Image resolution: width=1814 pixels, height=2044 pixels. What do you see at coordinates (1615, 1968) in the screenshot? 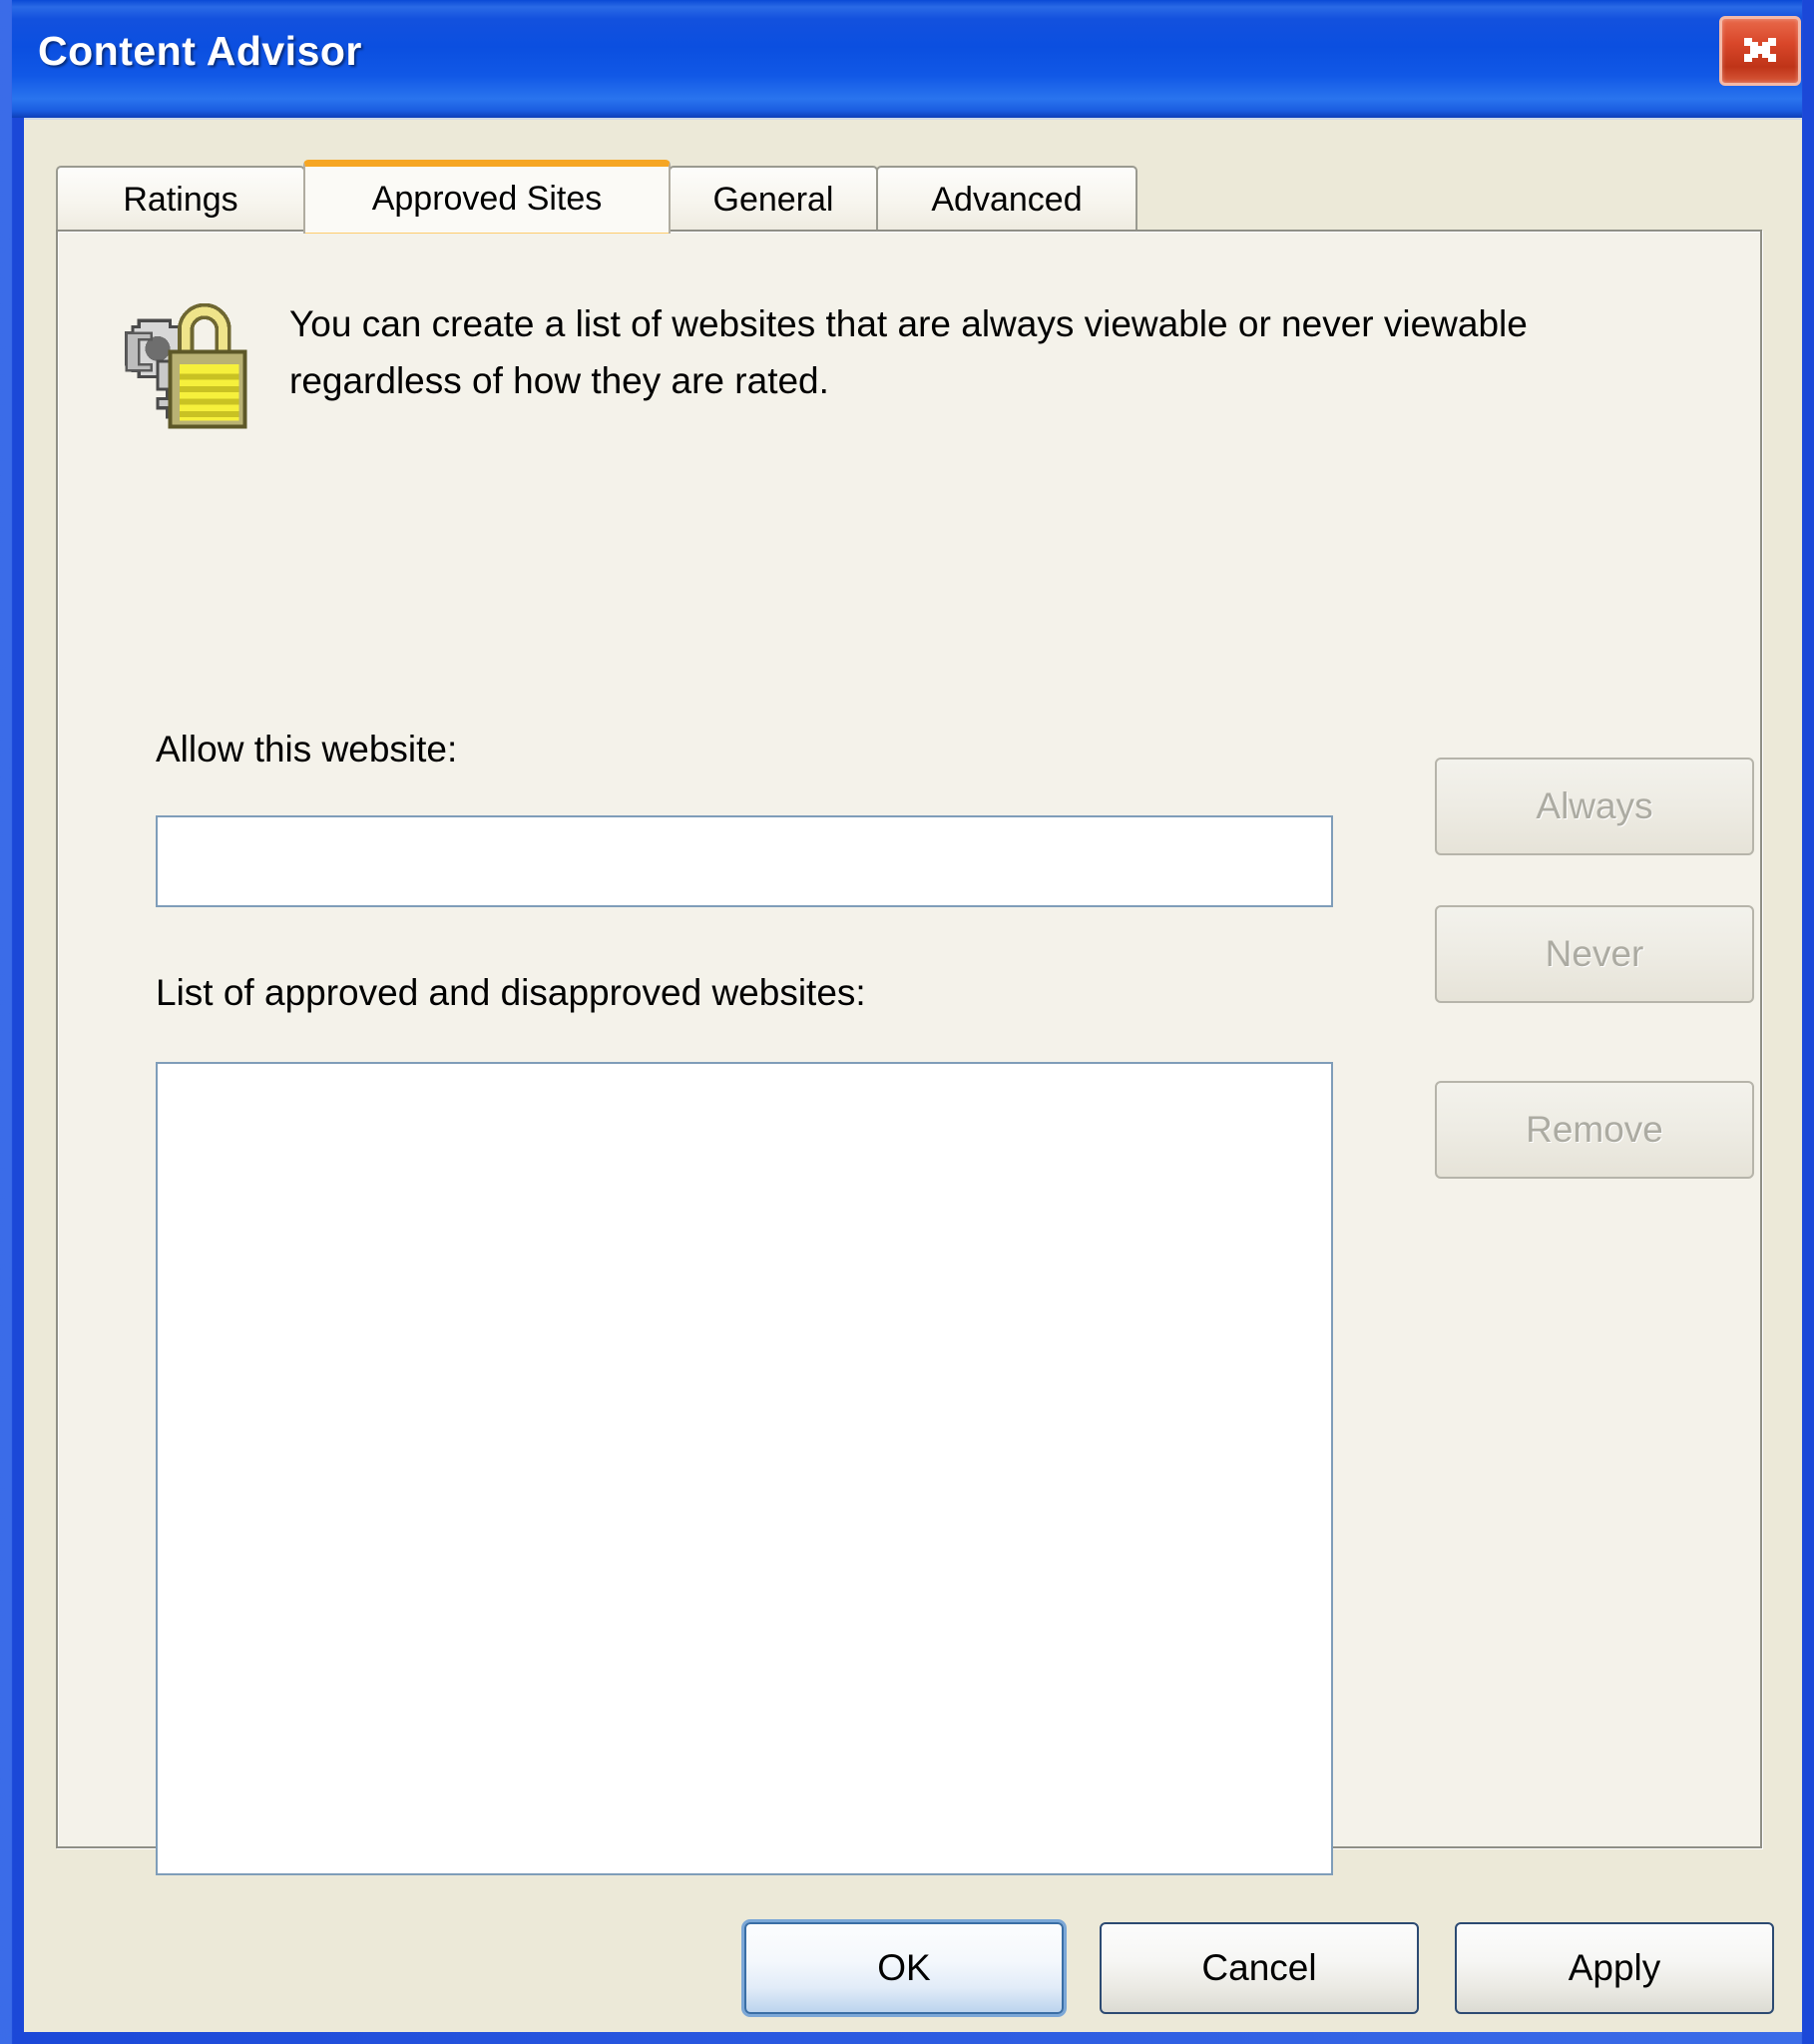
I see `apply-button: Apply` at bounding box center [1615, 1968].